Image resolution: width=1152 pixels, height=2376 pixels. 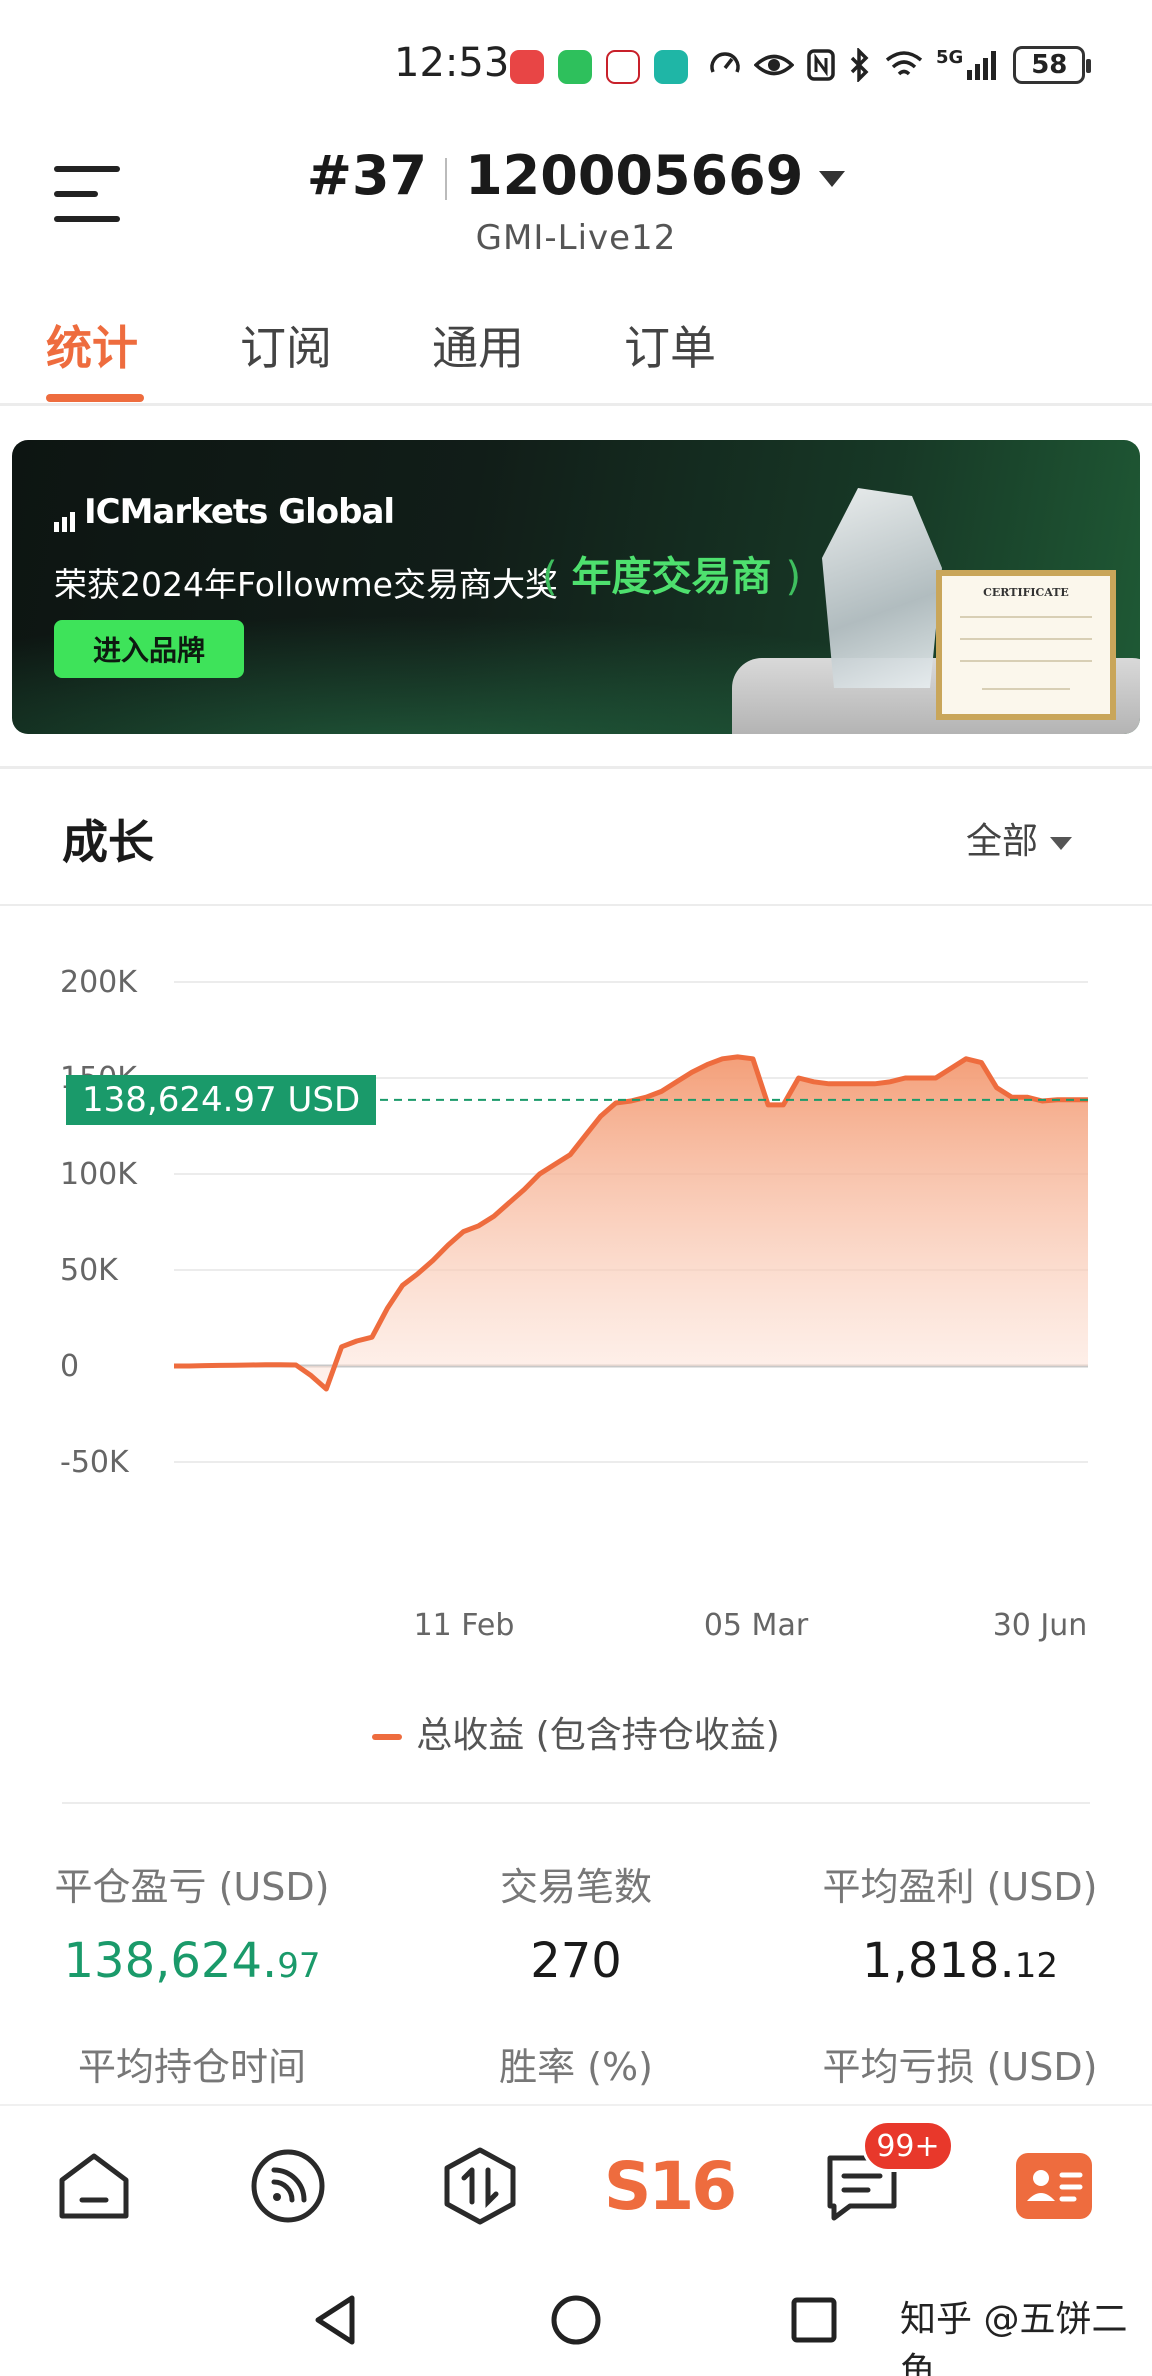 What do you see at coordinates (904, 63) in the screenshot?
I see `wifi-icon` at bounding box center [904, 63].